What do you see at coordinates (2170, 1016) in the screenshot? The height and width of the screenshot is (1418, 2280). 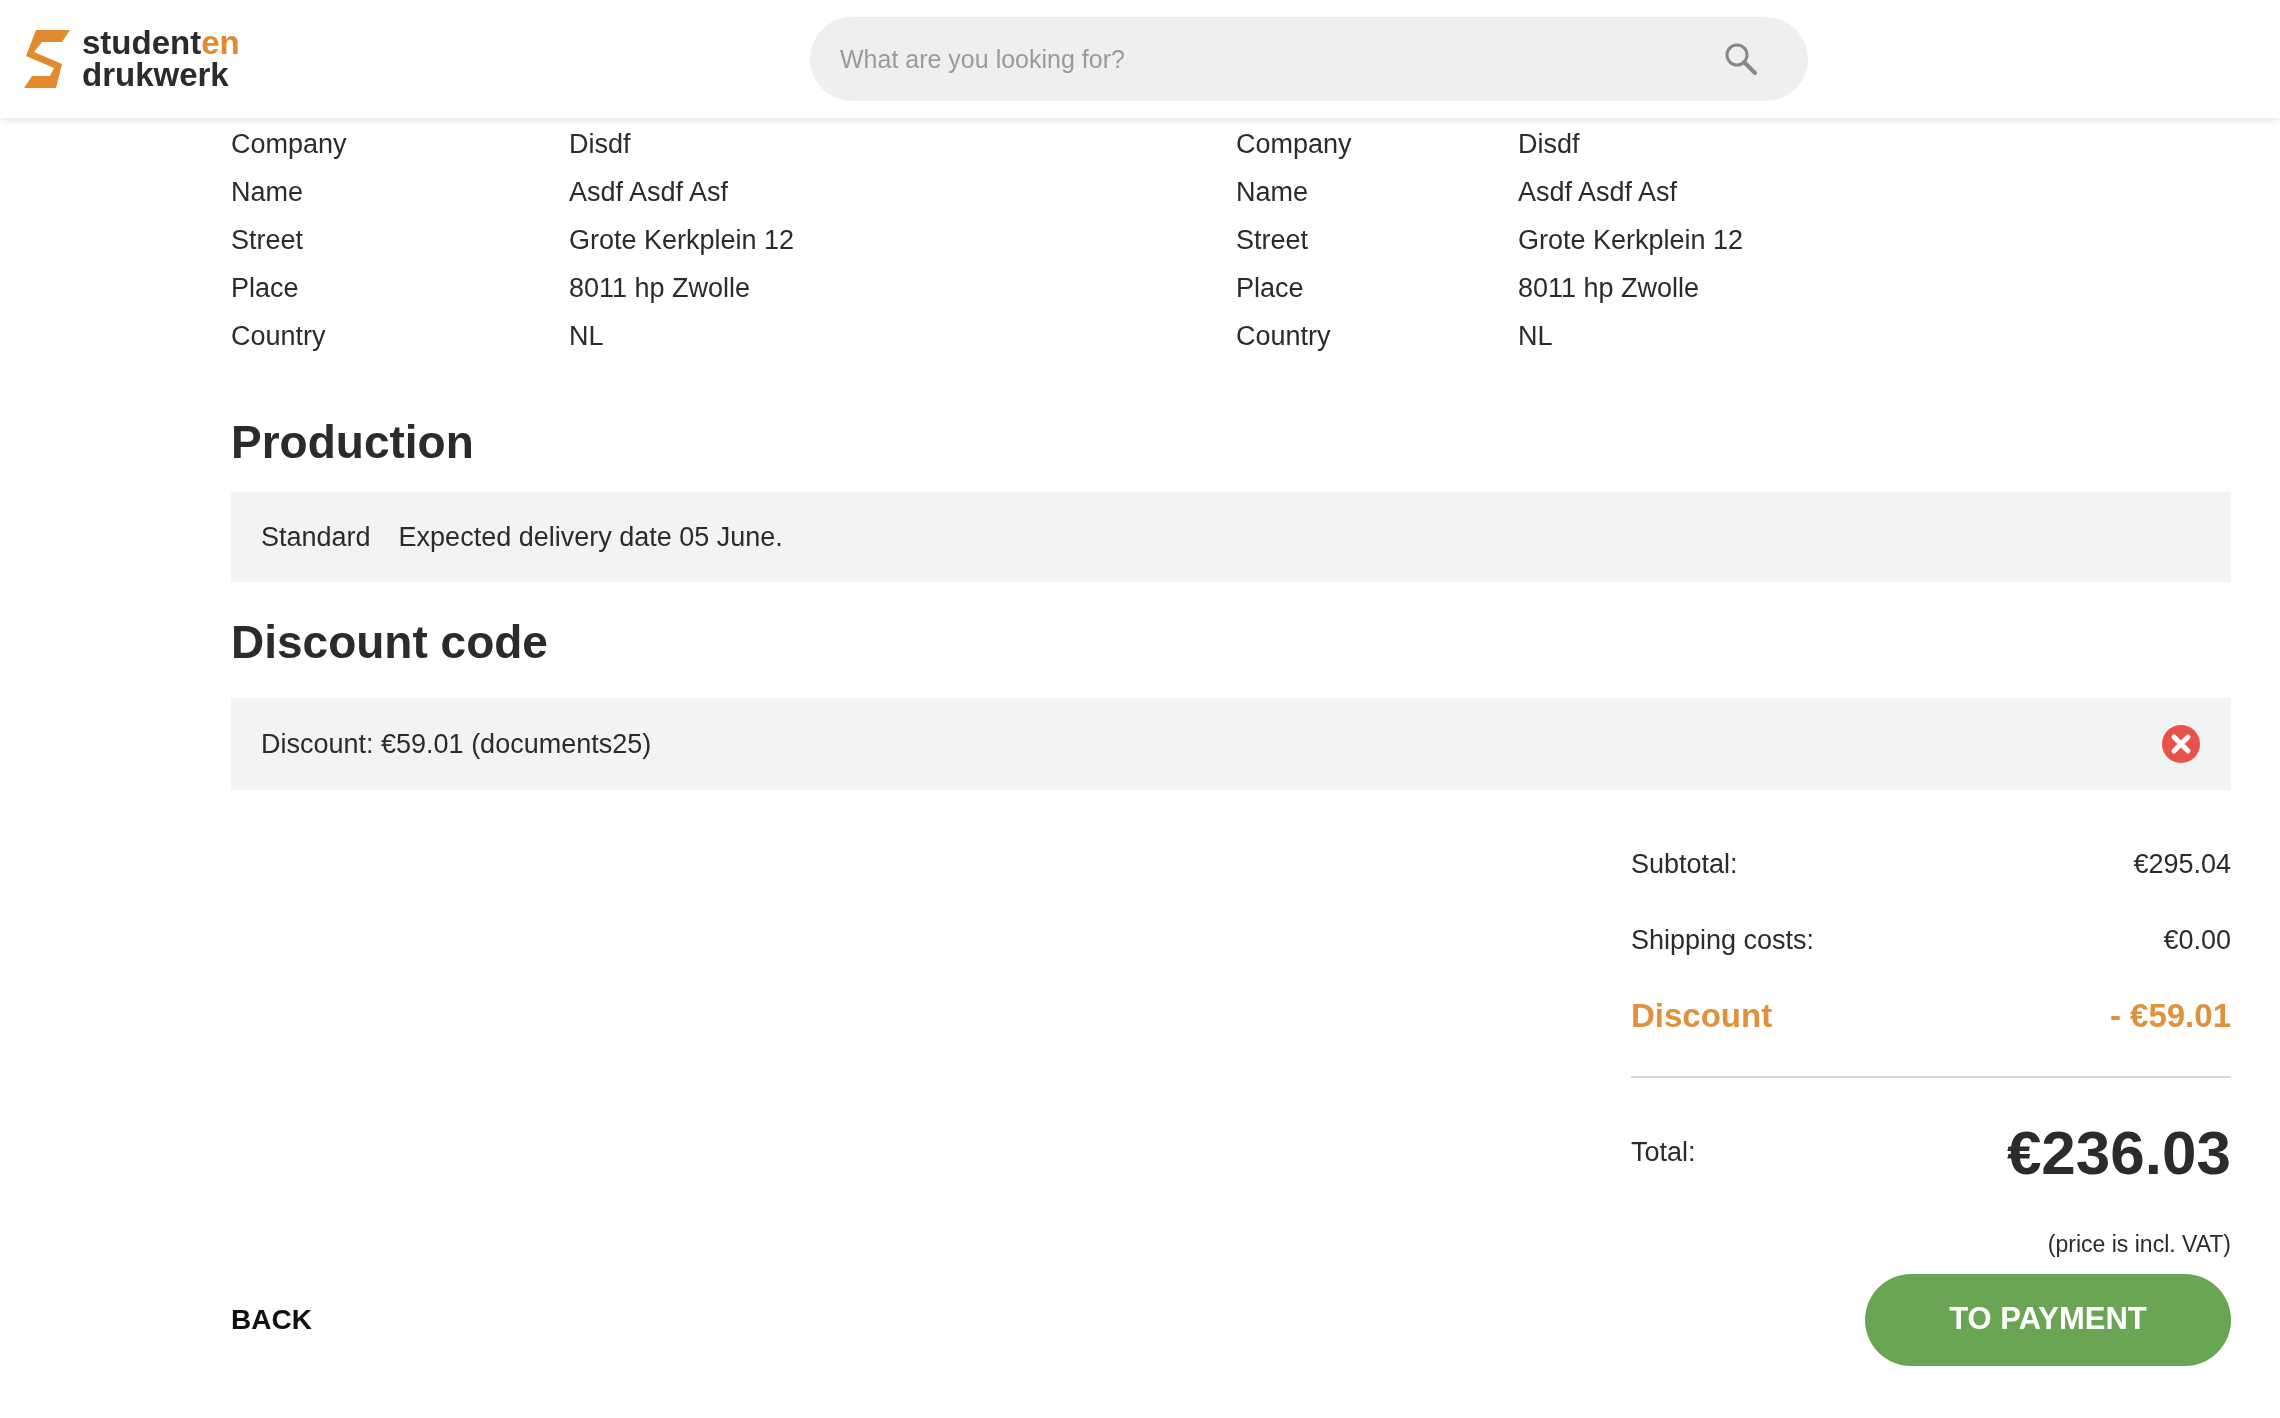 I see `summary-amount: - €59.01` at bounding box center [2170, 1016].